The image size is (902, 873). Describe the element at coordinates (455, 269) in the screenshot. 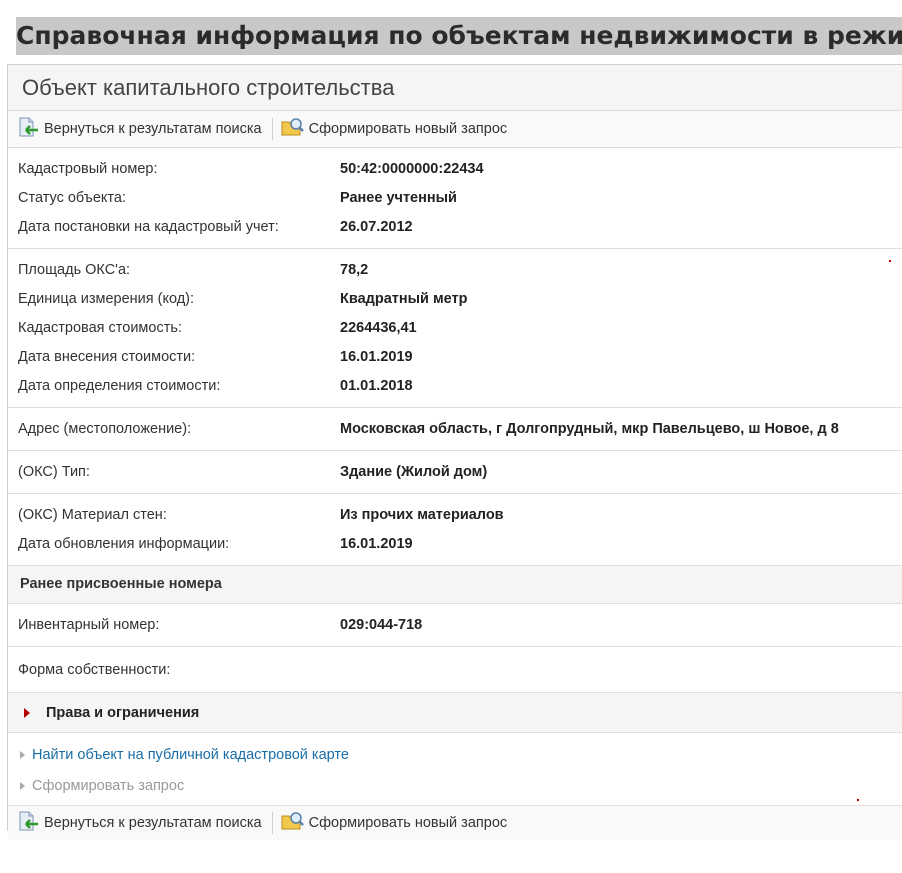

I see `info-row: Площадь ОКС'а: 78,2` at that location.